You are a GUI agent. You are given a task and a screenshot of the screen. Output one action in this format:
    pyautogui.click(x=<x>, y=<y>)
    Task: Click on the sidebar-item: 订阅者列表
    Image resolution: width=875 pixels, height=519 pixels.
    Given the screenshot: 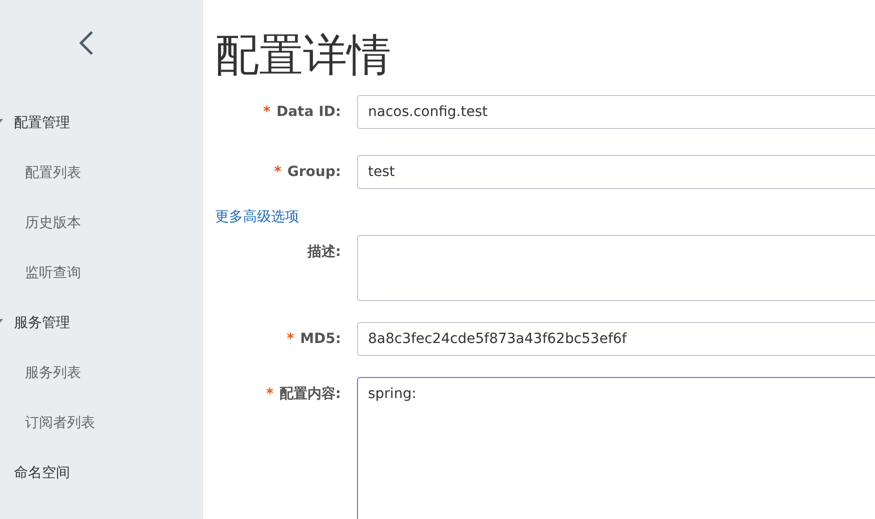 What is the action you would take?
    pyautogui.click(x=60, y=423)
    